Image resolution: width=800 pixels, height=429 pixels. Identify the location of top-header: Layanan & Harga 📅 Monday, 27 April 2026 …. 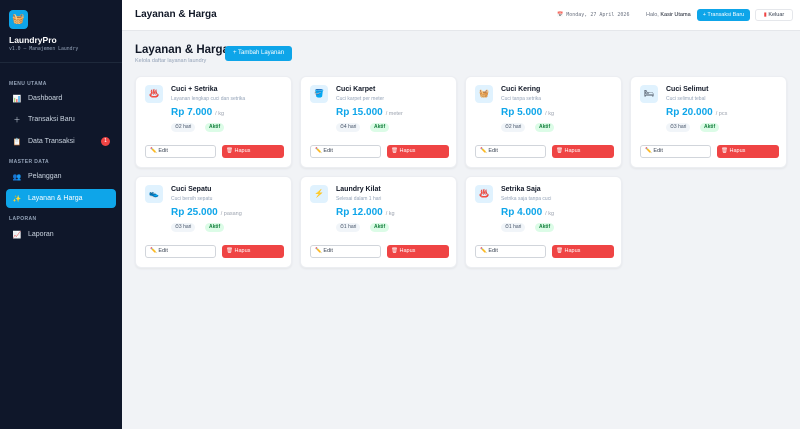
(461, 15).